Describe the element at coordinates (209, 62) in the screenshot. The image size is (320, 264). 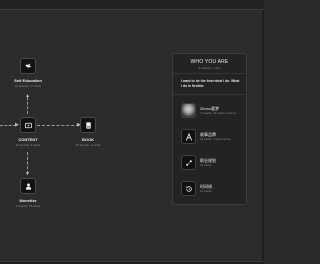
I see `panel-title: WHO YOU ARE` at that location.